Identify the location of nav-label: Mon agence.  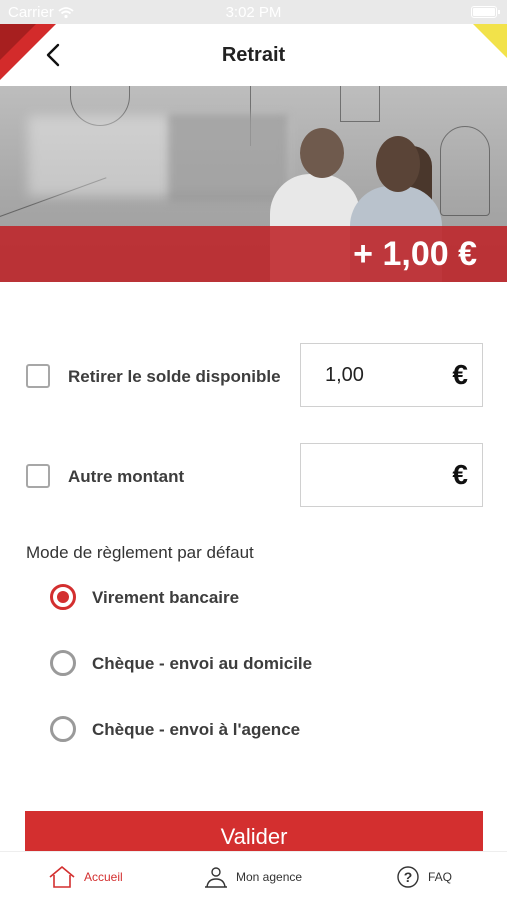
(269, 876).